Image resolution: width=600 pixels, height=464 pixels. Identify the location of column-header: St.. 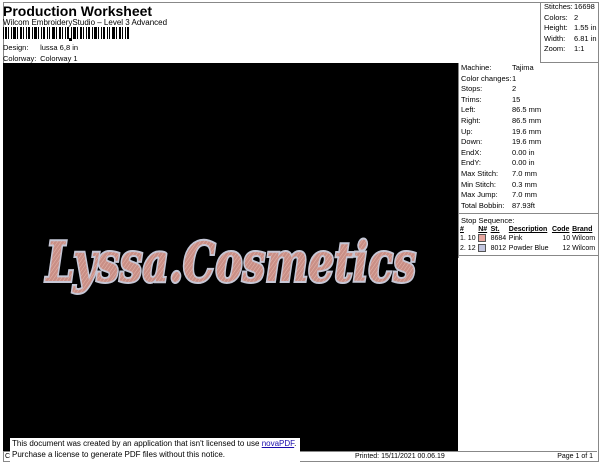
(495, 230).